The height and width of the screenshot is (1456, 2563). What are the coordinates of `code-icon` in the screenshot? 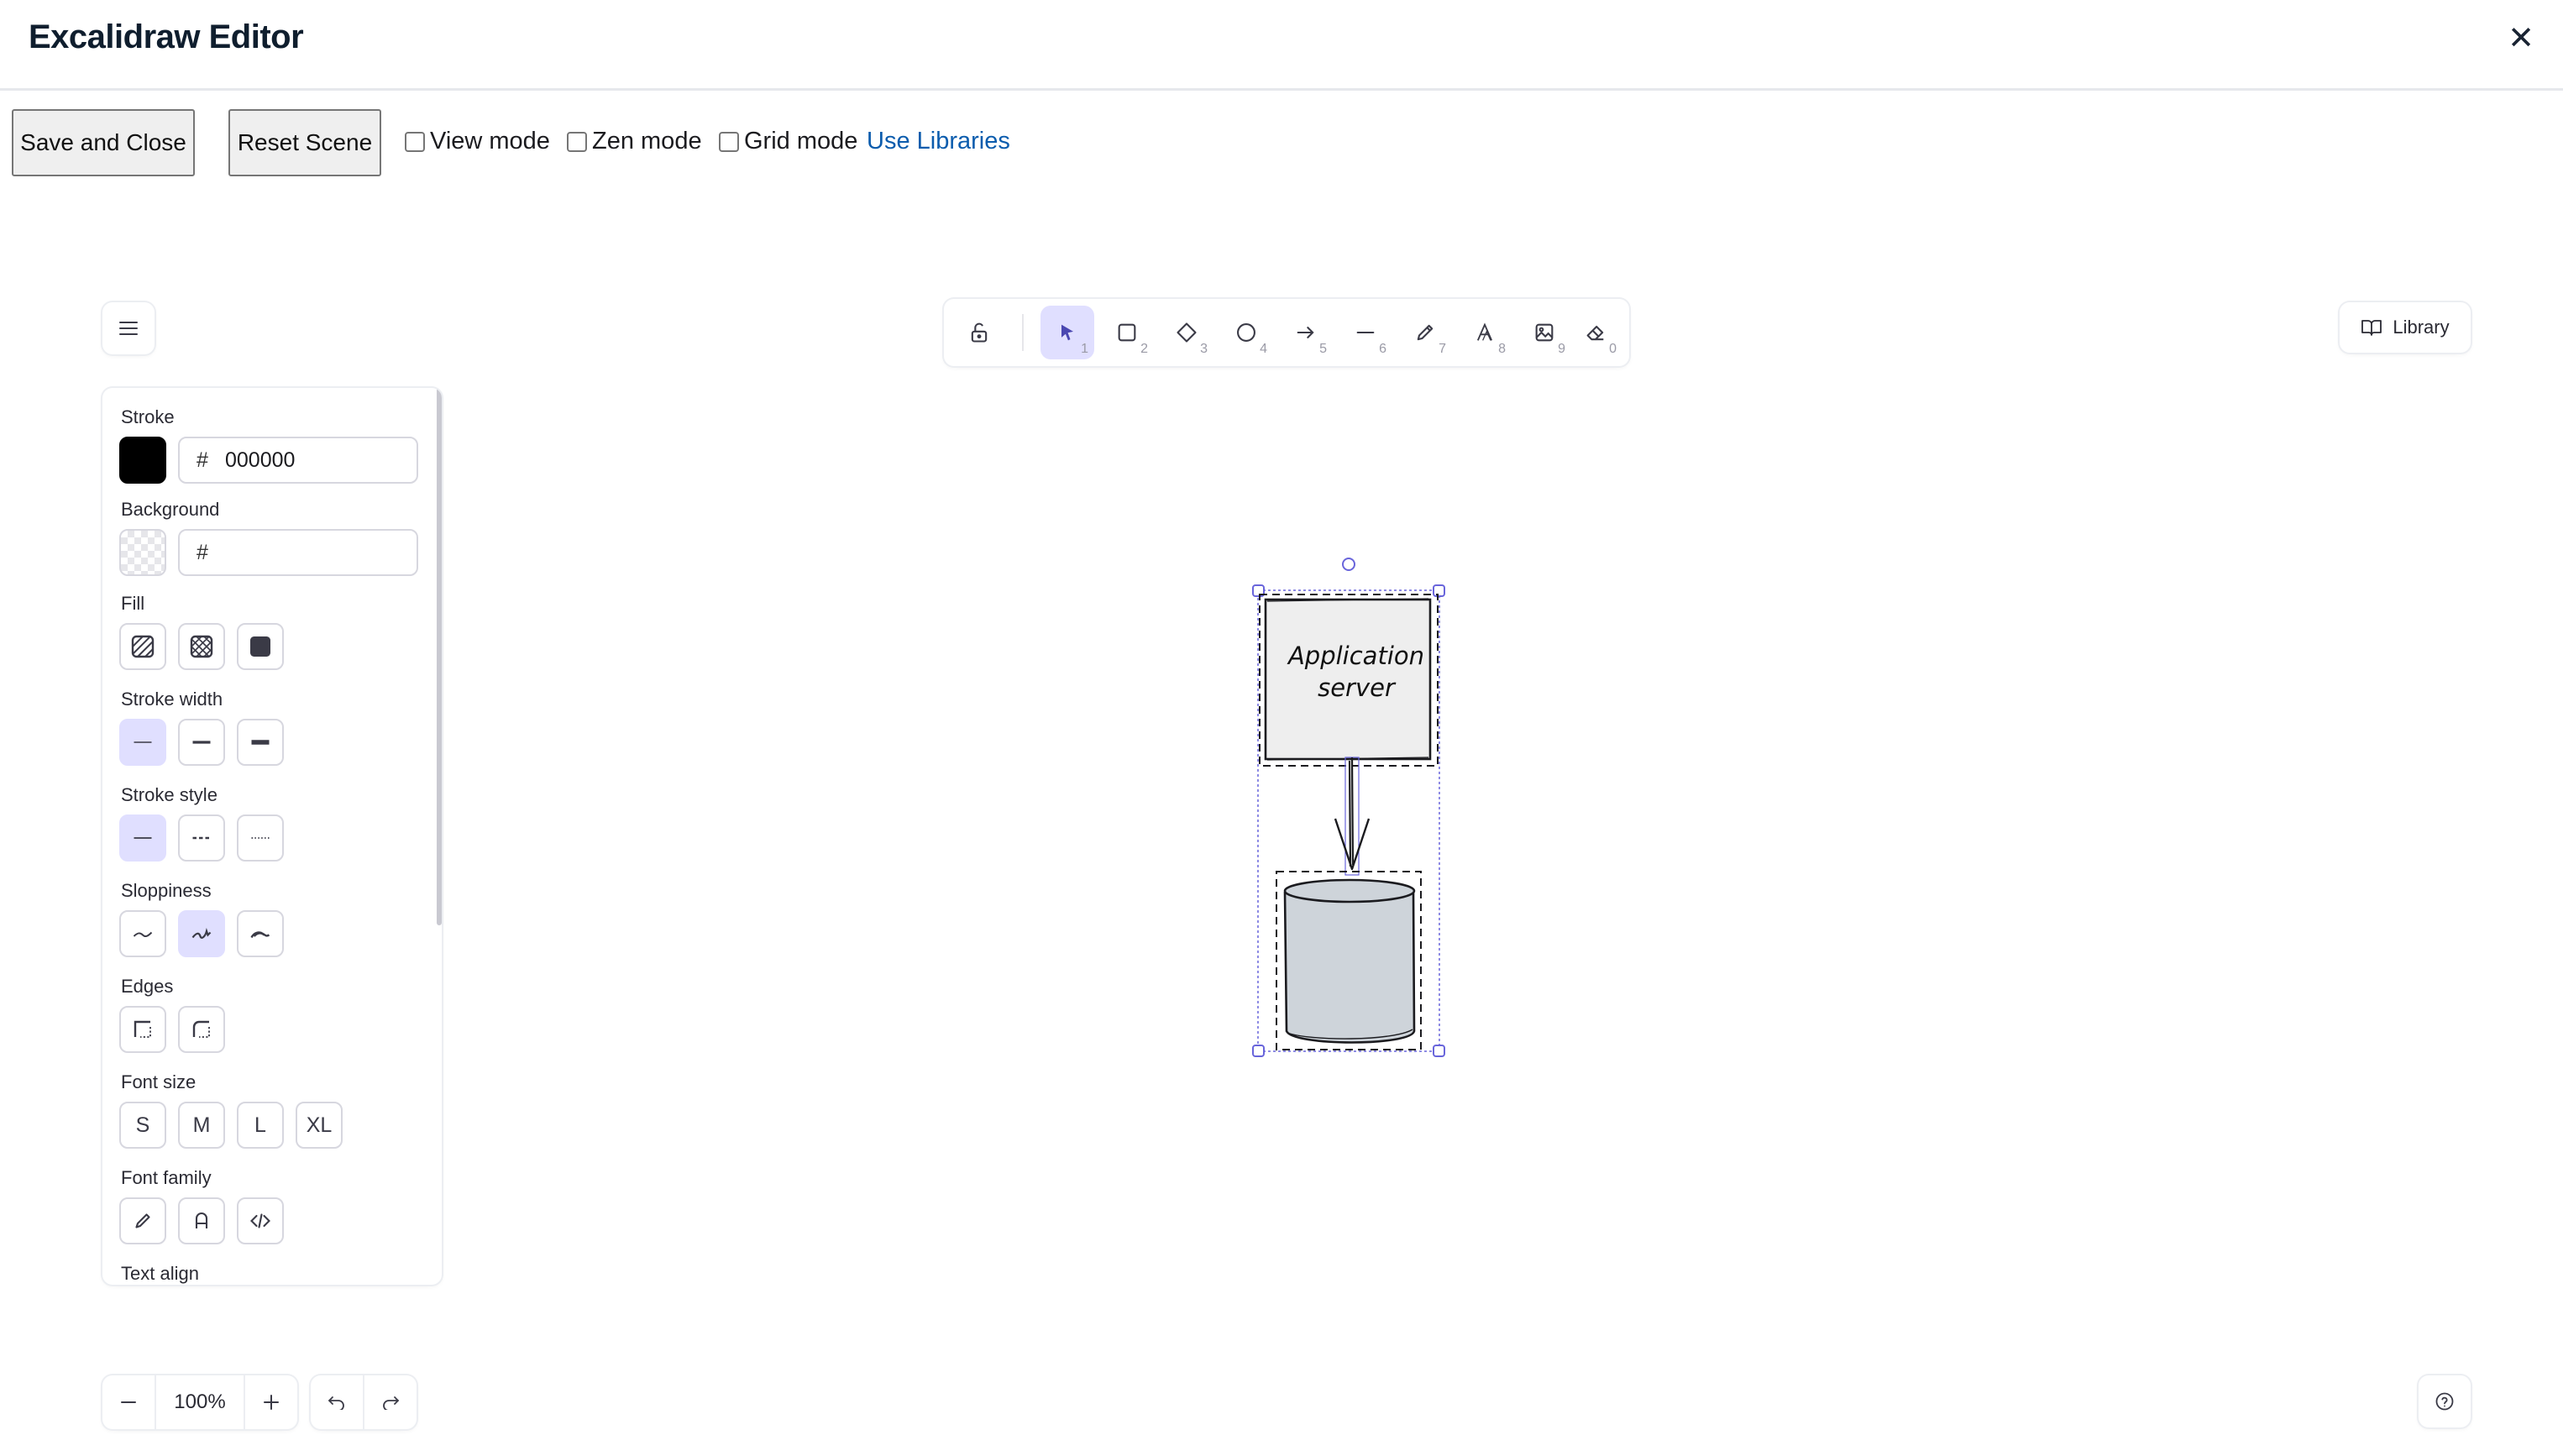 It's located at (260, 1220).